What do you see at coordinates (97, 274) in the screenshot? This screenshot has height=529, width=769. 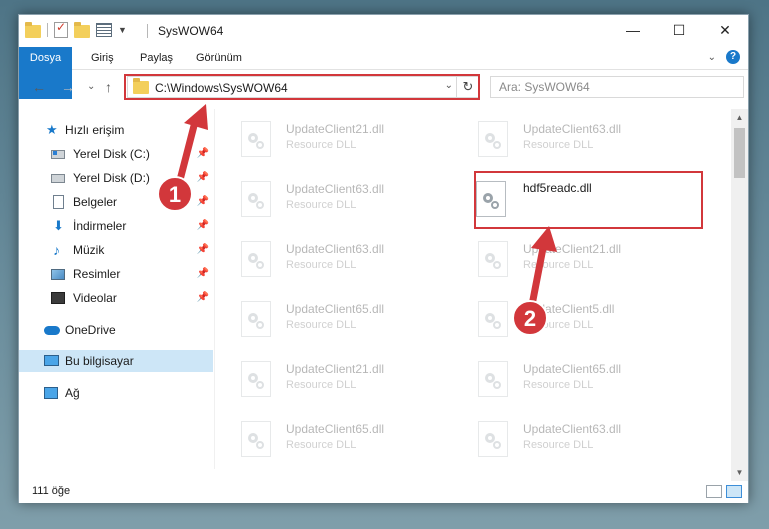 I see `sidebar-item-label: Resimler` at bounding box center [97, 274].